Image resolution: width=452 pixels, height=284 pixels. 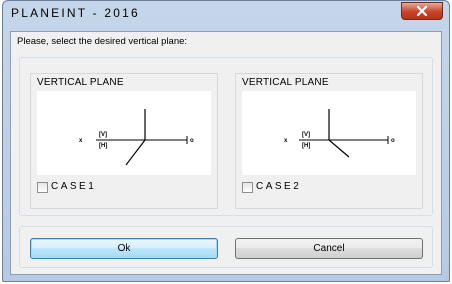 I want to click on case2-diagram: x [V] [H] o, so click(x=329, y=133).